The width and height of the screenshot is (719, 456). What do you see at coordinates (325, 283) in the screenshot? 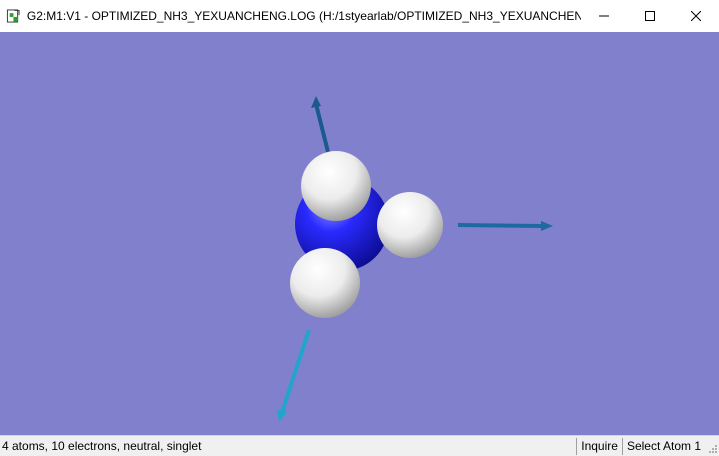
I see `hydrogen-atom-bottom` at bounding box center [325, 283].